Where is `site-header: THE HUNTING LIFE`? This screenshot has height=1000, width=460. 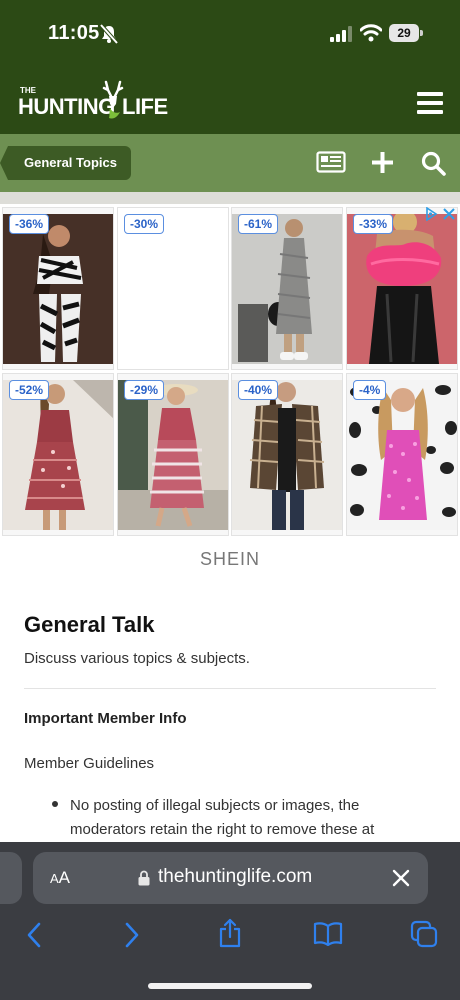
site-header: THE HUNTING LIFE is located at coordinates (230, 99).